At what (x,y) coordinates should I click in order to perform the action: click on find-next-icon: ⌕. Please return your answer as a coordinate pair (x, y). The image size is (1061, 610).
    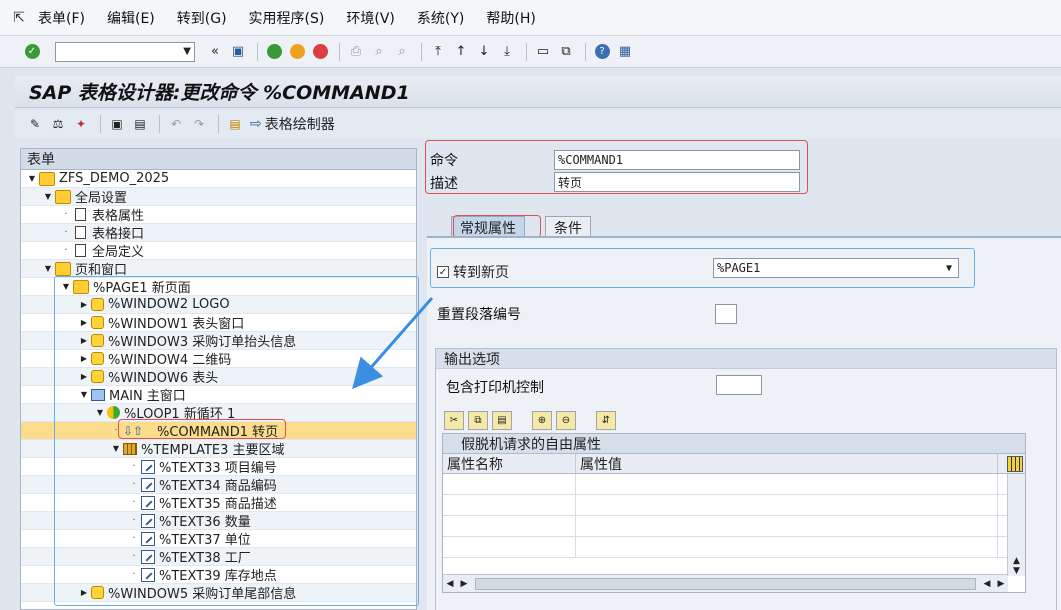
    Looking at the image, I should click on (402, 52).